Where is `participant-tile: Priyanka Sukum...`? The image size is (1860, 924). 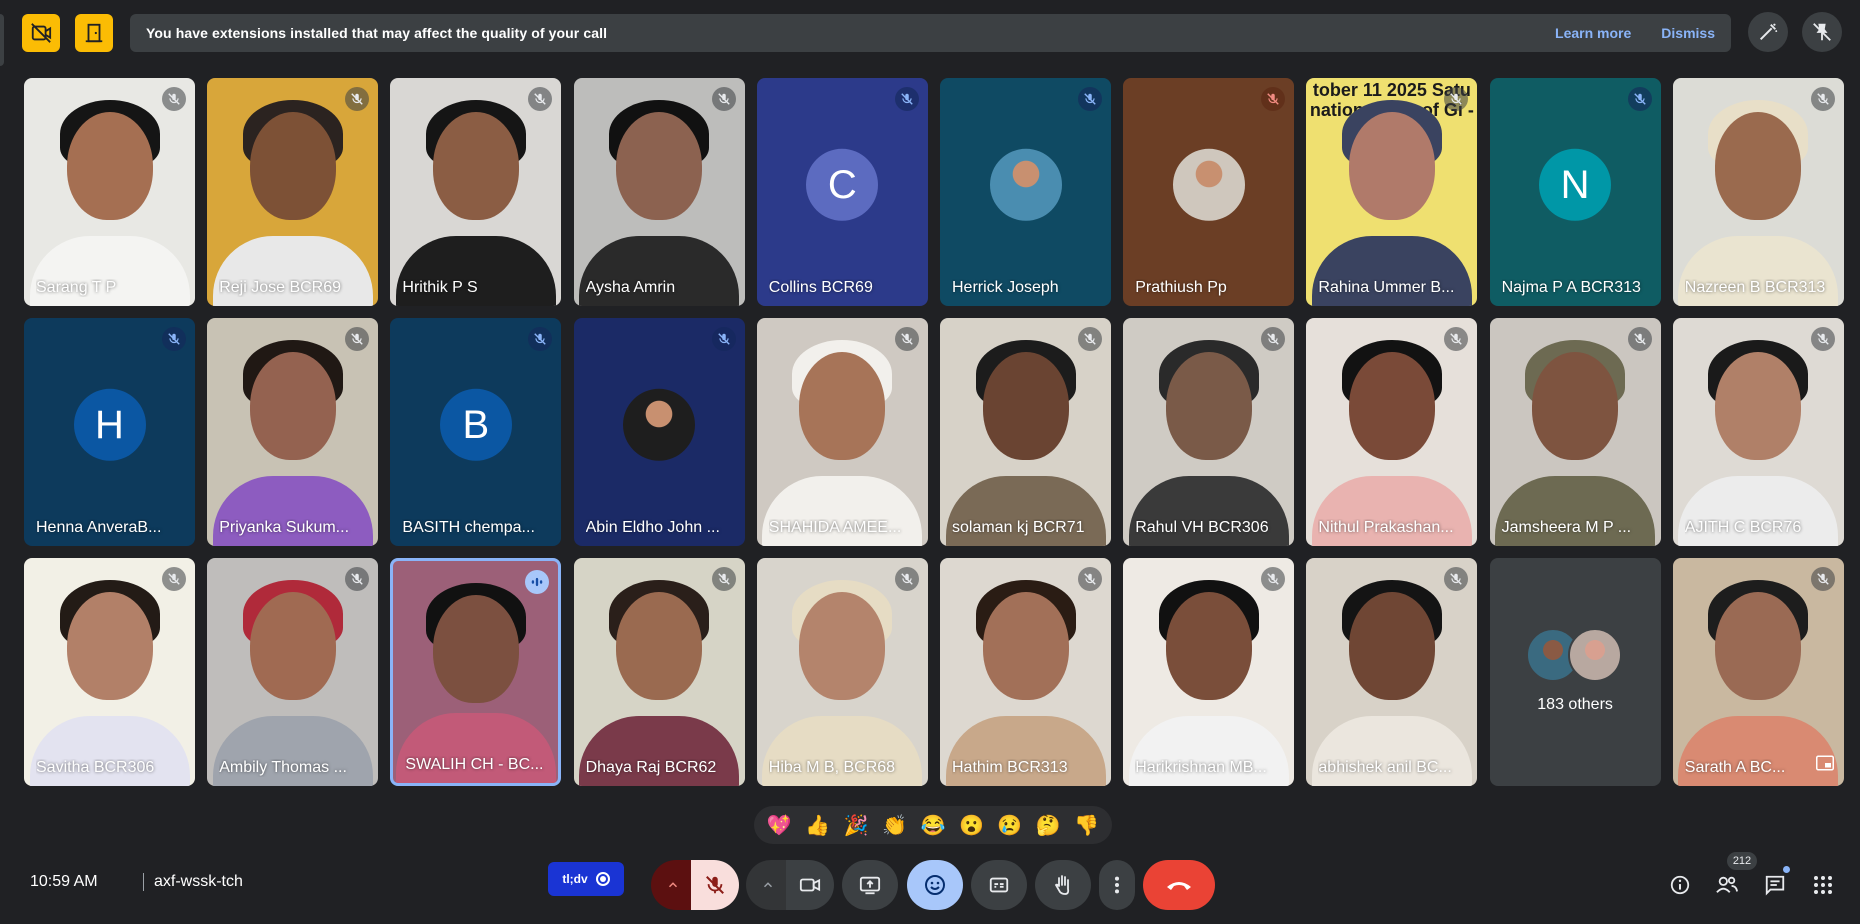 participant-tile: Priyanka Sukum... is located at coordinates (293, 432).